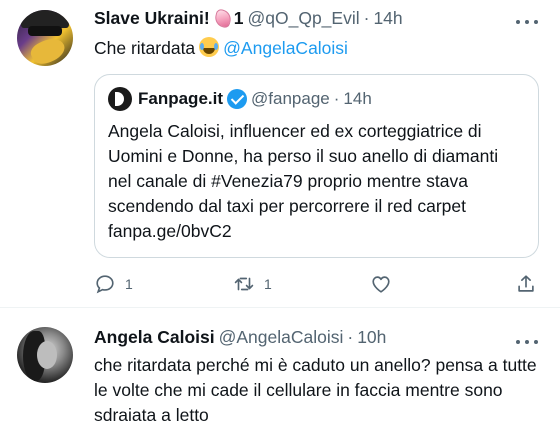 Image resolution: width=560 pixels, height=433 pixels. I want to click on quoted-tweet-header: Fanpage.it @fanpage · 14h, so click(240, 99).